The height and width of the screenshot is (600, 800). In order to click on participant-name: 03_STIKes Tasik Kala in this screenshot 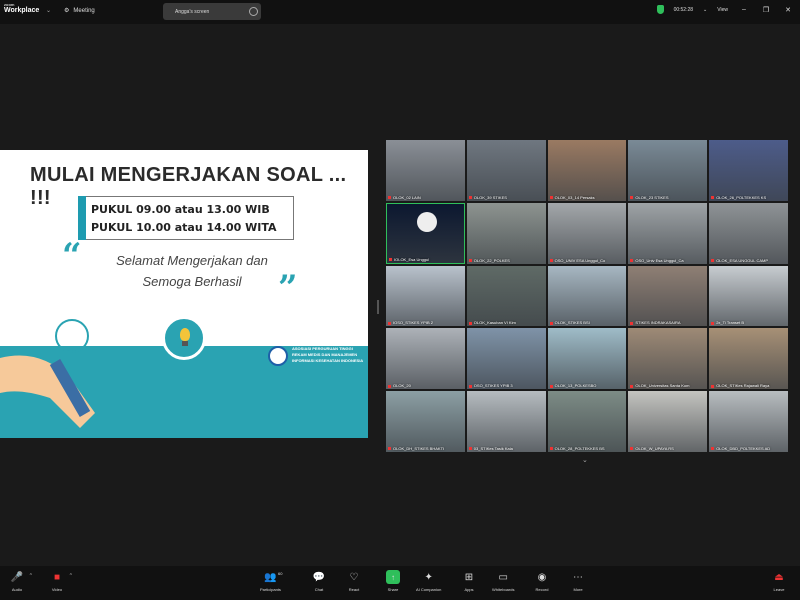, I will do `click(506, 448)`.